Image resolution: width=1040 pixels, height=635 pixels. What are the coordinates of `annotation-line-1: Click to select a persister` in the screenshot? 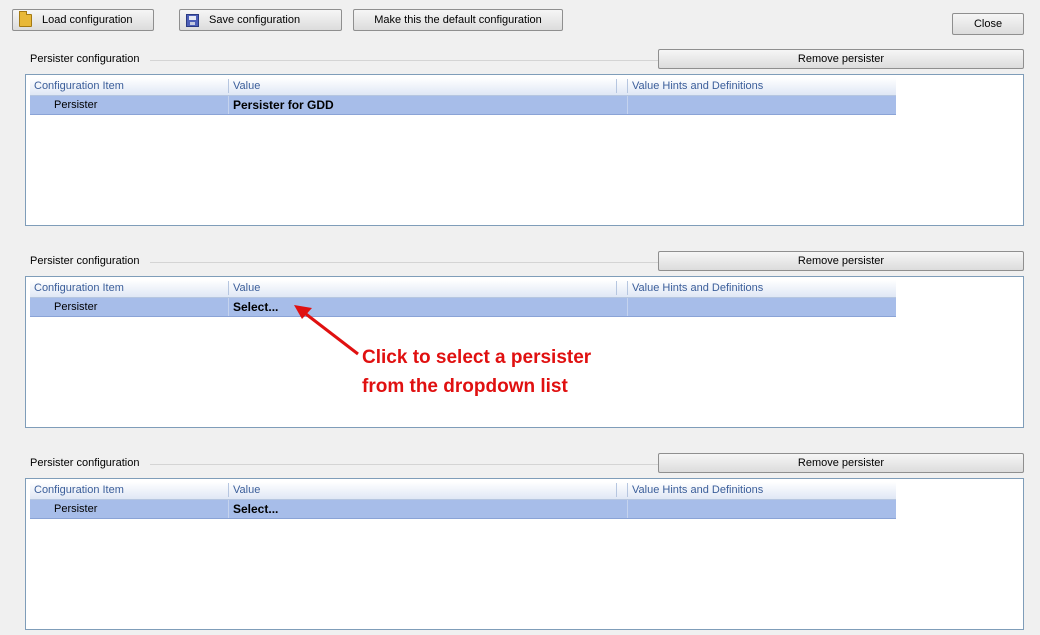 It's located at (477, 357).